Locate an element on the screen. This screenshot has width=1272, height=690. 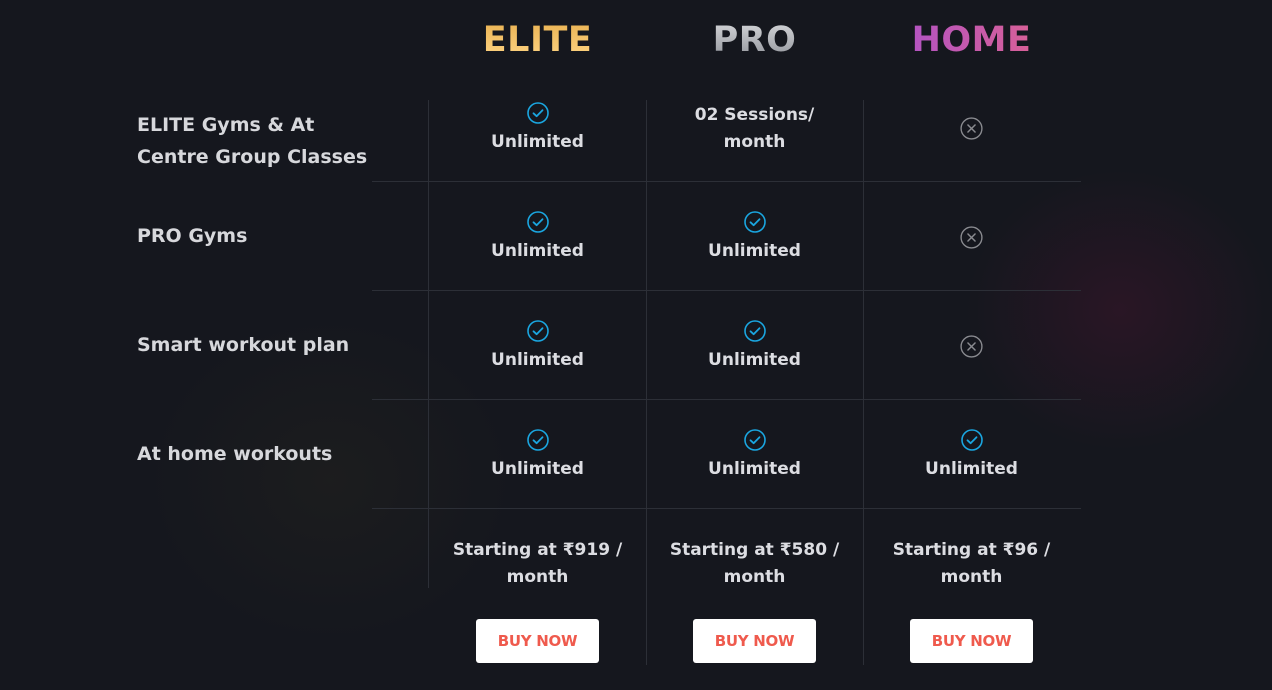
price-line: Starting at ₹580 / is located at coordinates (754, 550).